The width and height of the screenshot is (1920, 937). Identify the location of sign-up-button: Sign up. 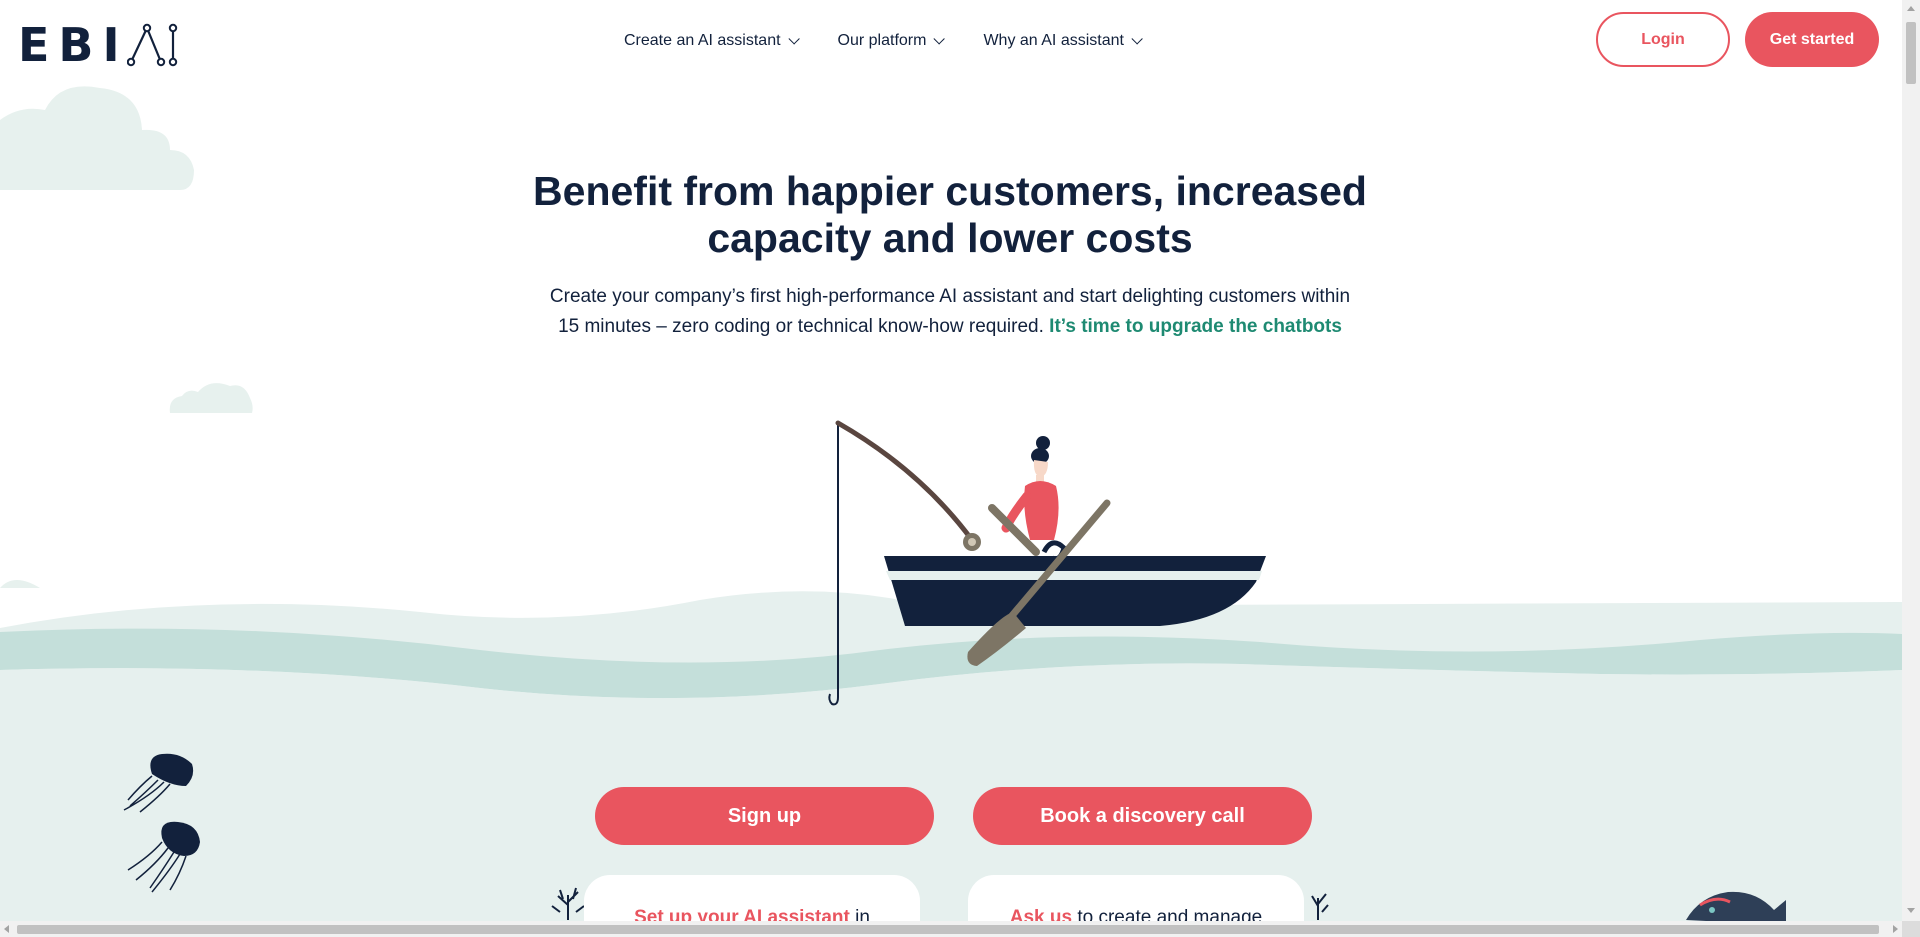
(764, 816).